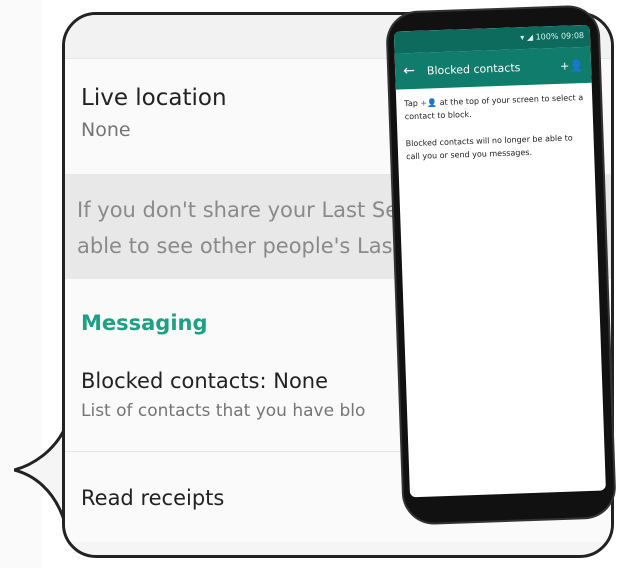 This screenshot has height=568, width=625. Describe the element at coordinates (144, 323) in the screenshot. I see `section-header: Messaging` at that location.